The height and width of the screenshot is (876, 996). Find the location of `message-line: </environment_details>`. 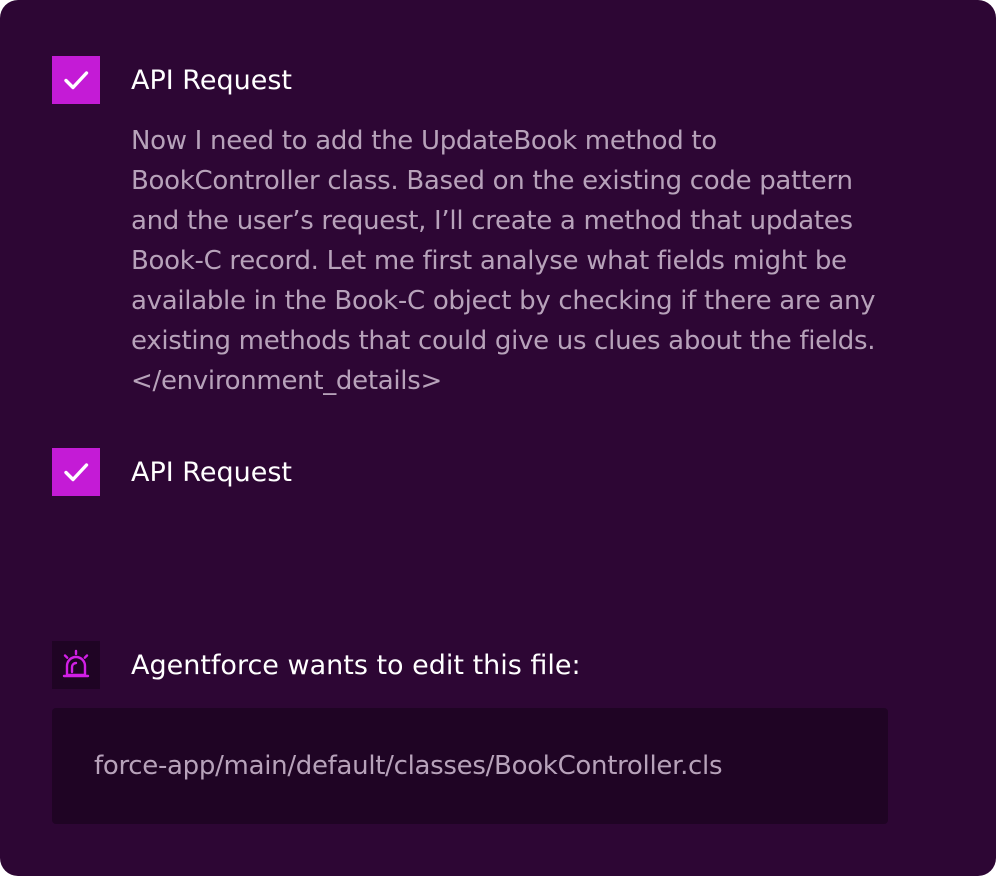

message-line: </environment_details> is located at coordinates (286, 381).